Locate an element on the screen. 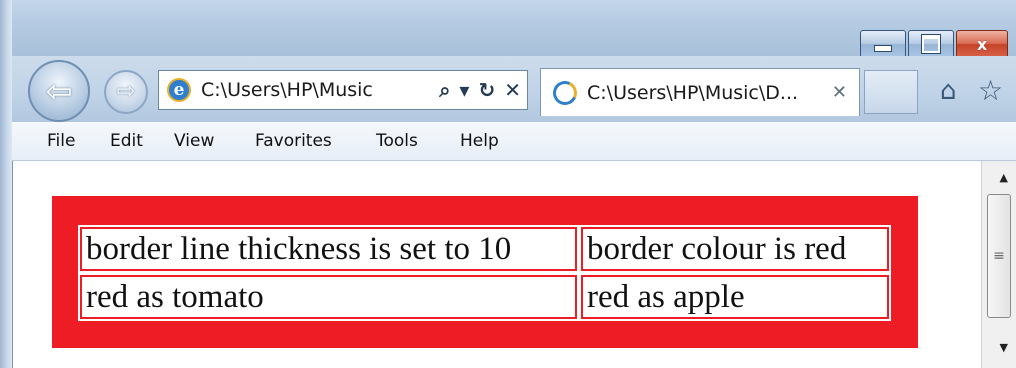 The image size is (1016, 368). table-cell: red as apple is located at coordinates (735, 297).